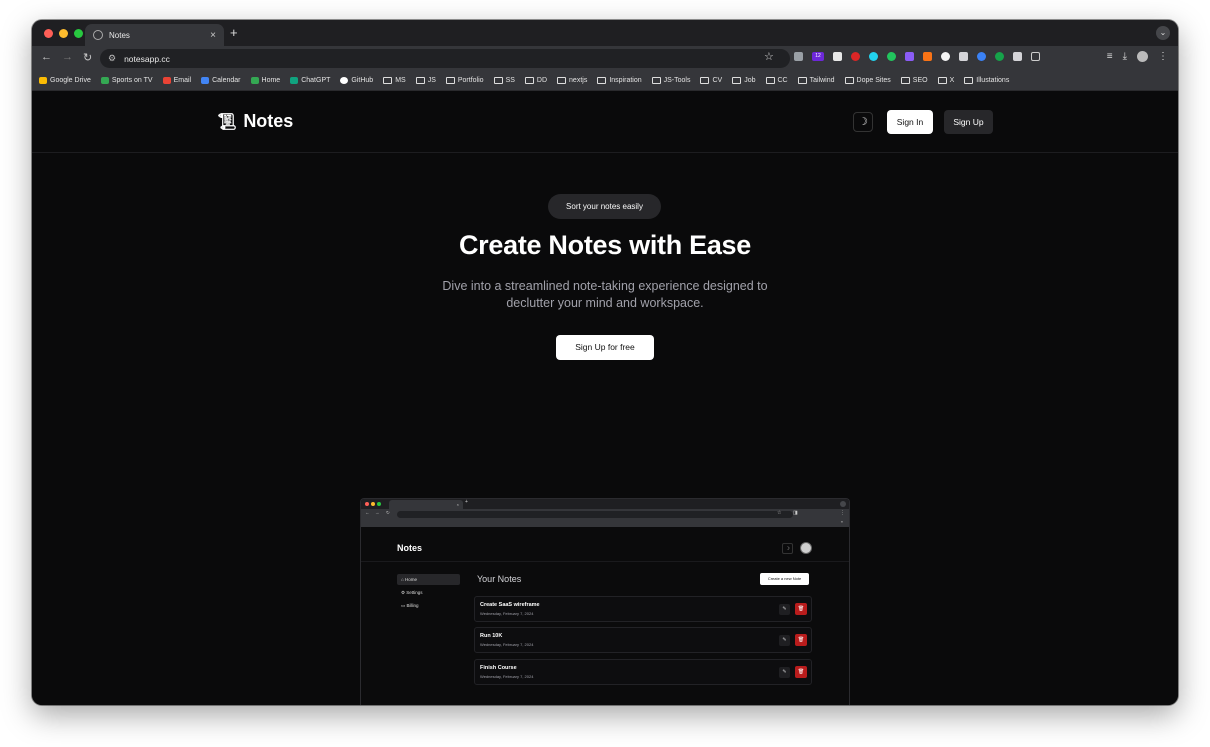  What do you see at coordinates (132, 80) in the screenshot?
I see `bookmark-label: Sports on TV` at bounding box center [132, 80].